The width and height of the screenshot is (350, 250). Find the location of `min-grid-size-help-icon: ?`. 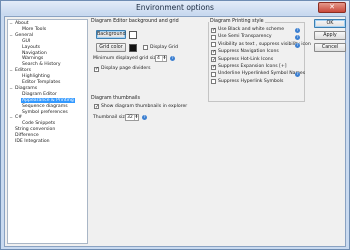

min-grid-size-help-icon: ? is located at coordinates (172, 58).